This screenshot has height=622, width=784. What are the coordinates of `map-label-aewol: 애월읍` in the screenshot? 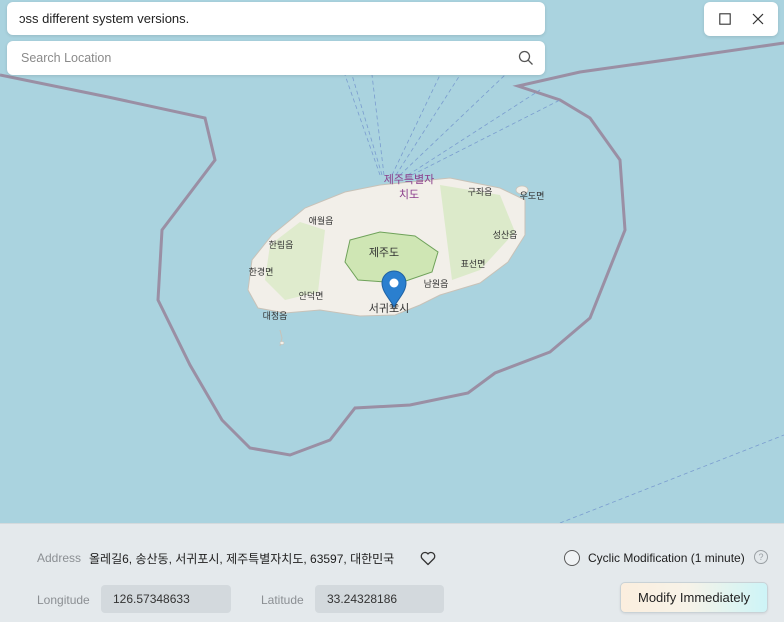 It's located at (321, 221).